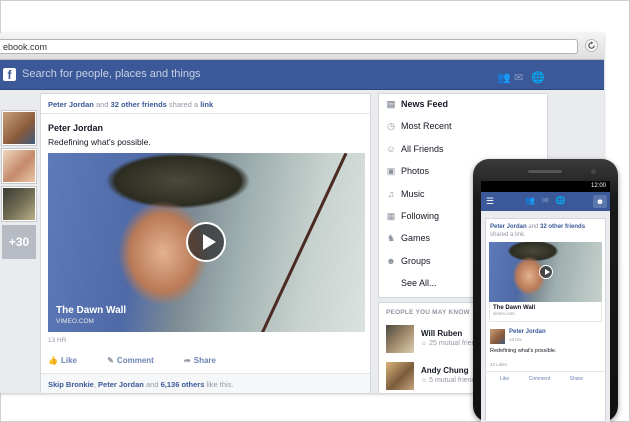 The width and height of the screenshot is (630, 422). What do you see at coordinates (391, 193) in the screenshot?
I see `music-icon: ♫` at bounding box center [391, 193].